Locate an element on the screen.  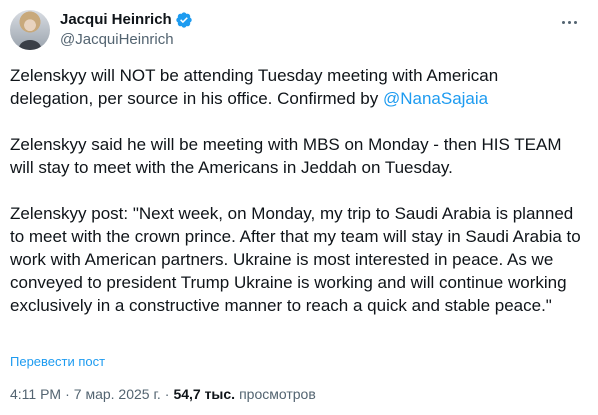
views-count: 54,7 тыс. is located at coordinates (204, 394).